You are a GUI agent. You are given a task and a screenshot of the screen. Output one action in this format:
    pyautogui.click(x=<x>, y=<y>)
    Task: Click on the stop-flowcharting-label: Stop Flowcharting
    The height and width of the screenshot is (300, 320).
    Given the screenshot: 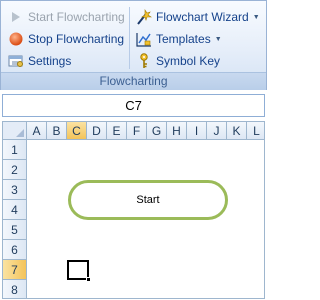 What is the action you would take?
    pyautogui.click(x=76, y=39)
    